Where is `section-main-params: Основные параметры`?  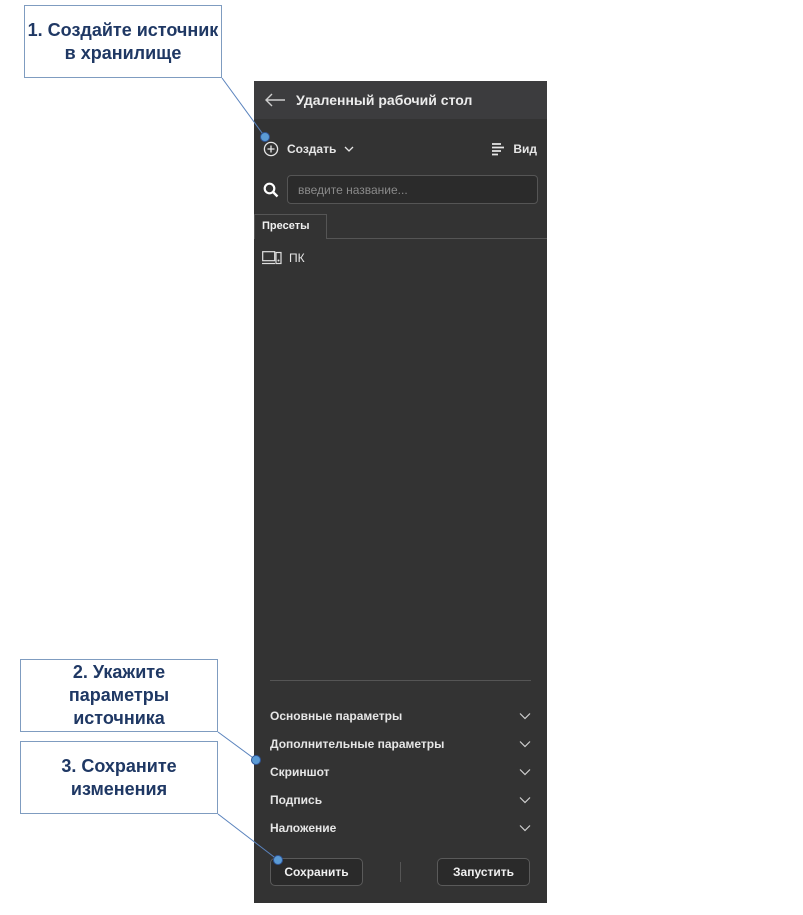 section-main-params: Основные параметры is located at coordinates (400, 716).